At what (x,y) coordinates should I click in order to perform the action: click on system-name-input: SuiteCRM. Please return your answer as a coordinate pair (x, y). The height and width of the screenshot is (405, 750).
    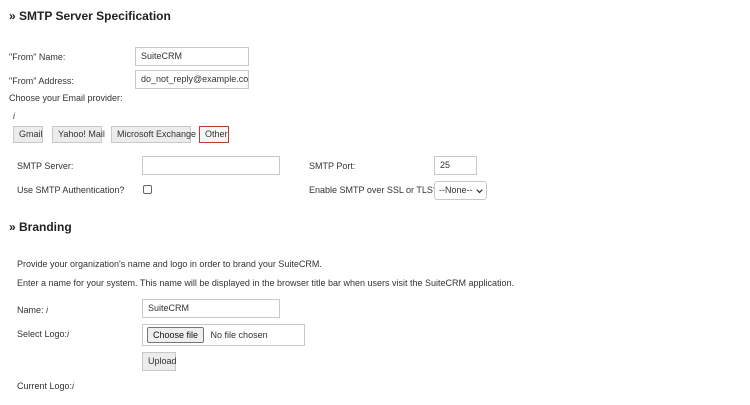
    Looking at the image, I should click on (211, 308).